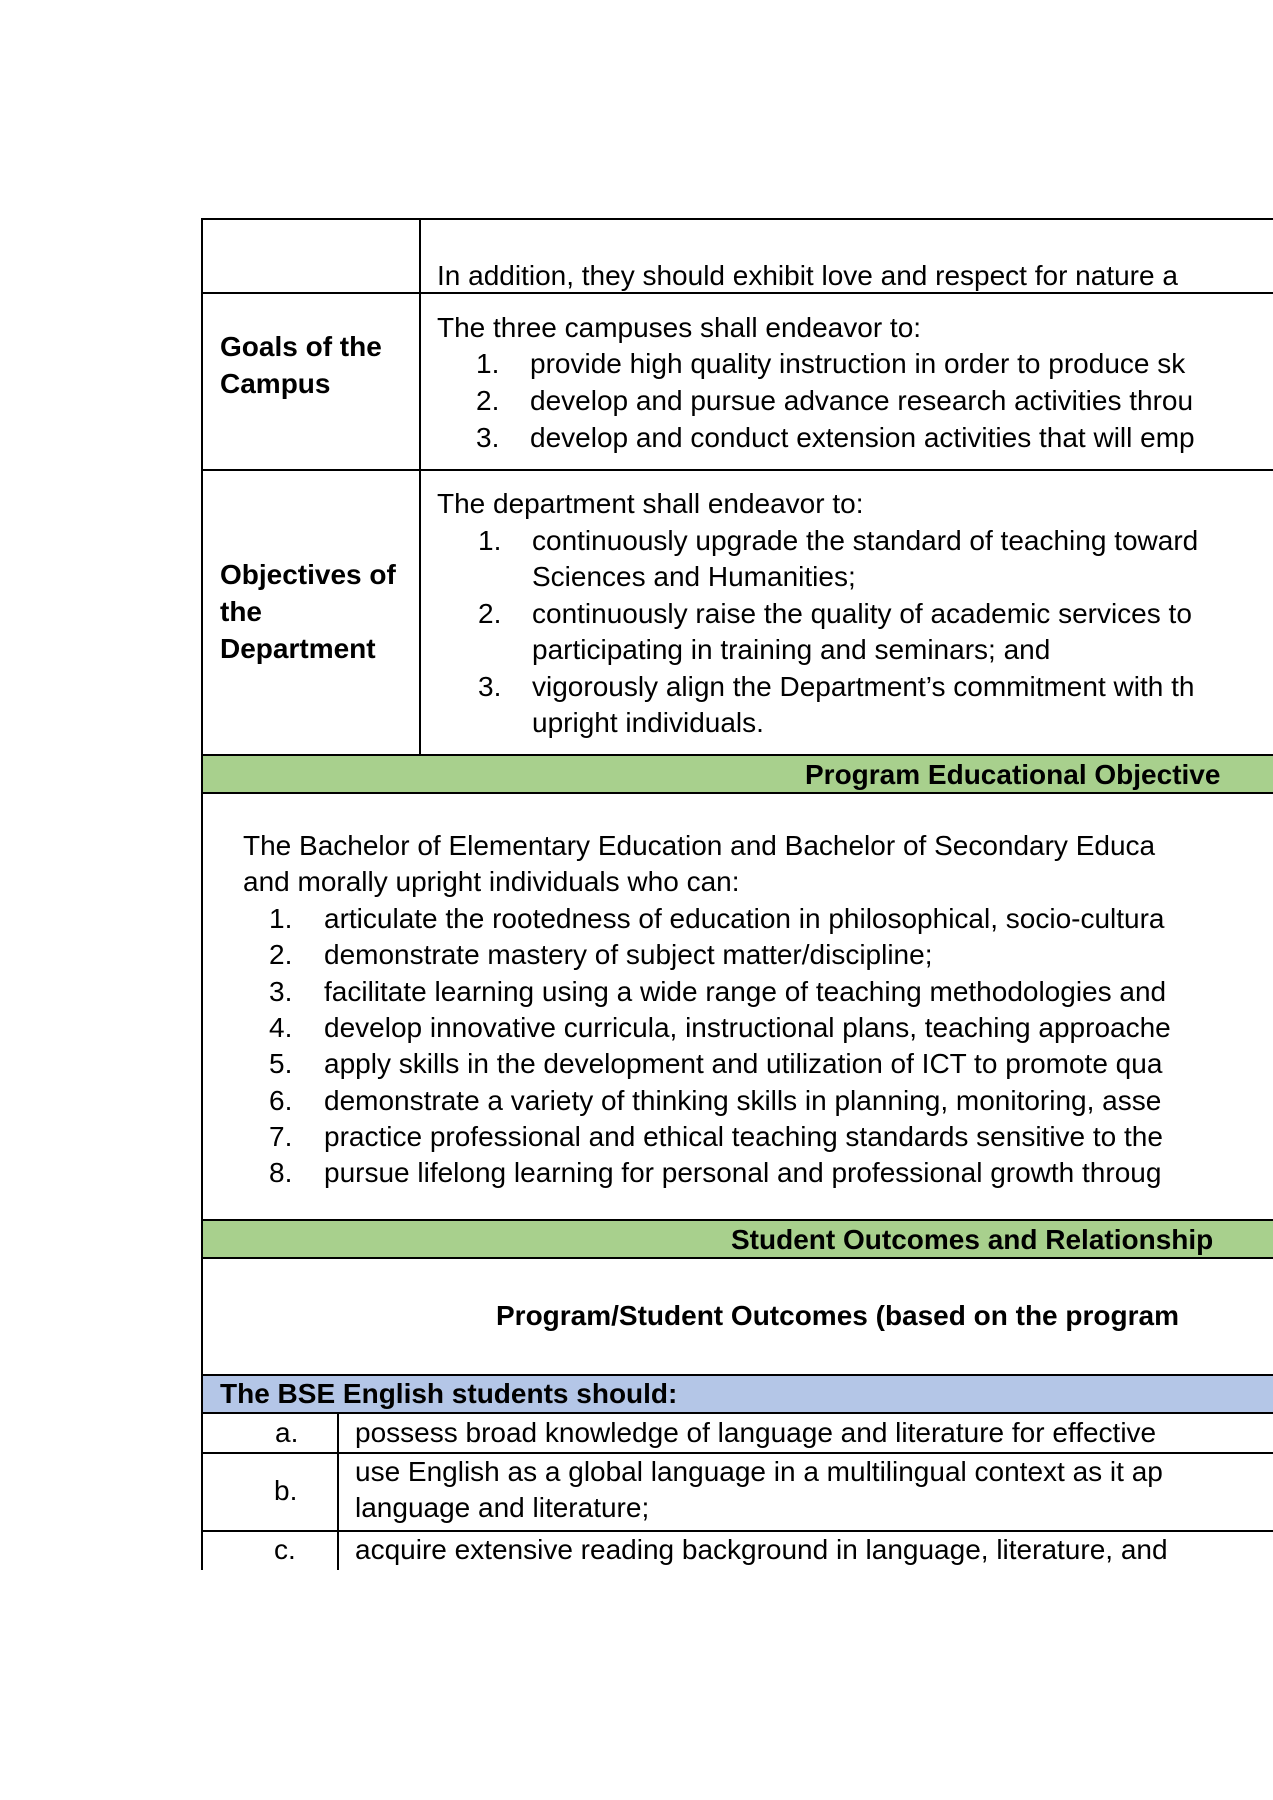 This screenshot has width=1273, height=1800. Describe the element at coordinates (502, 1507) in the screenshot. I see `so-row-b-line2: language and literature;` at that location.